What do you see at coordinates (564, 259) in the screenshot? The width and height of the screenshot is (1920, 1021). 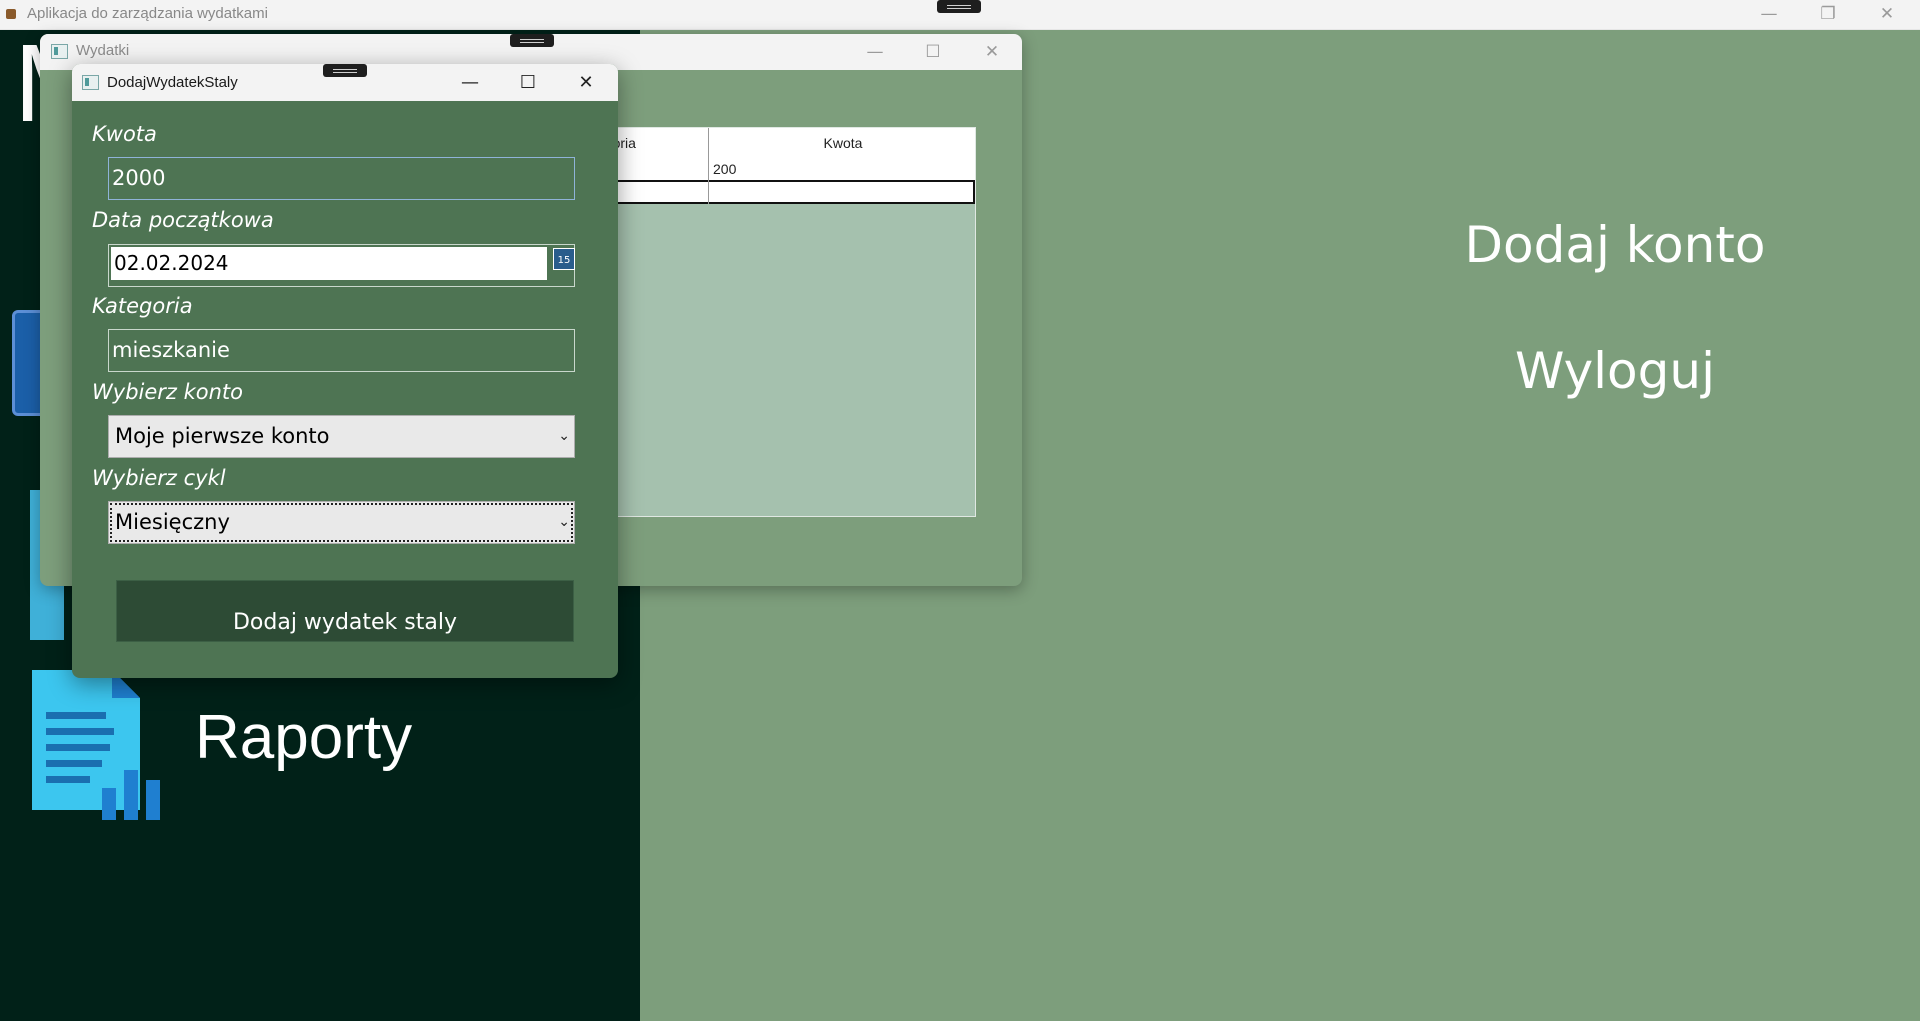 I see `calendar-icon: 15` at bounding box center [564, 259].